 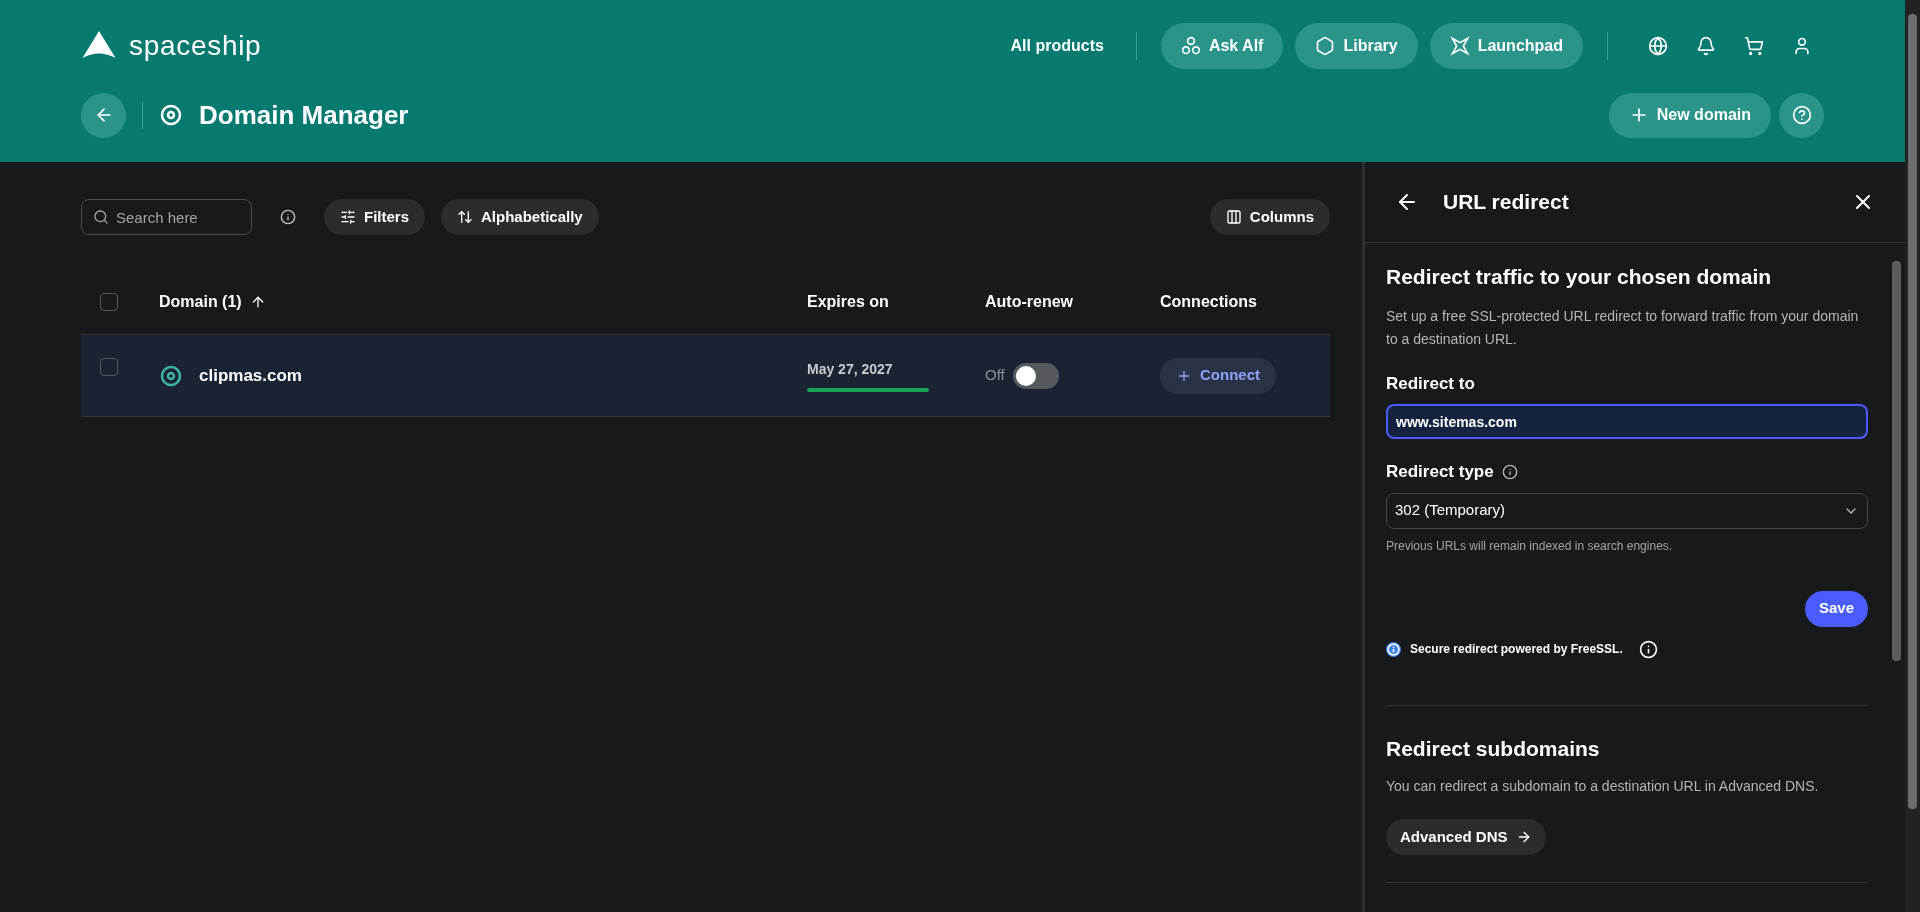 I want to click on search-icon, so click(x=101, y=217).